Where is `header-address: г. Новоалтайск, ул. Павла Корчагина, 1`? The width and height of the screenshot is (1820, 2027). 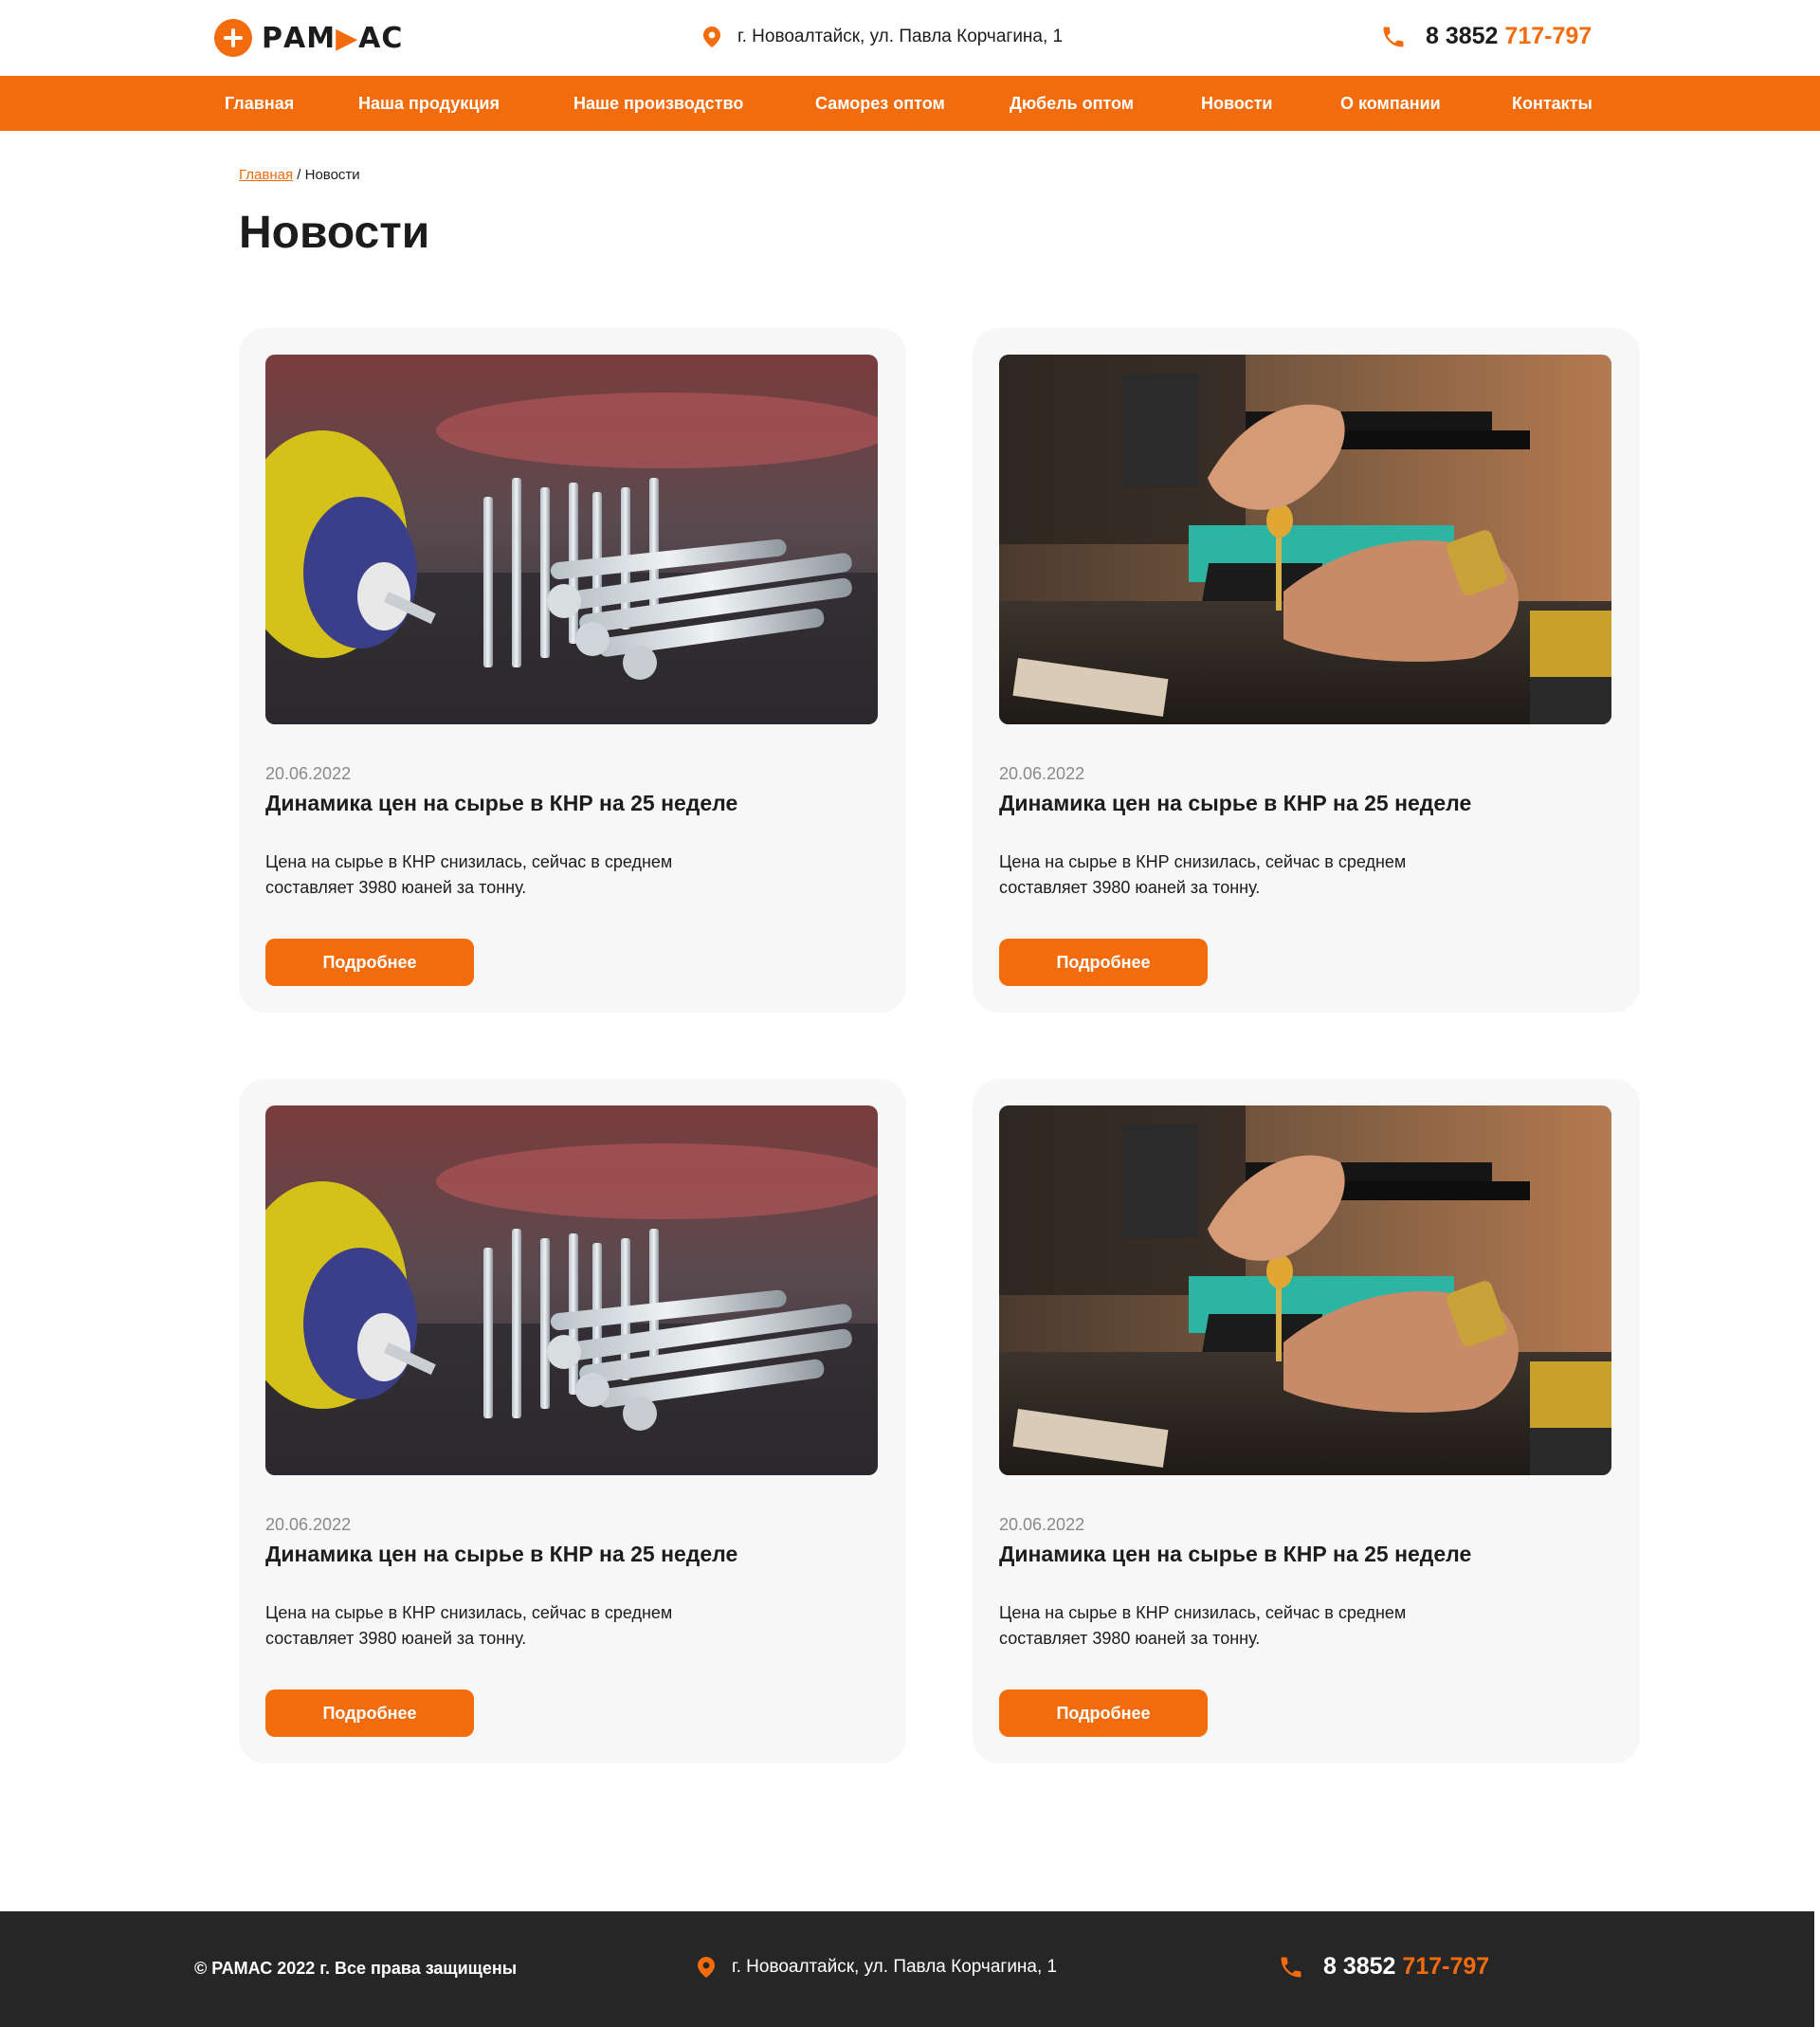 header-address: г. Новоалтайск, ул. Павла Корчагина, 1 is located at coordinates (883, 37).